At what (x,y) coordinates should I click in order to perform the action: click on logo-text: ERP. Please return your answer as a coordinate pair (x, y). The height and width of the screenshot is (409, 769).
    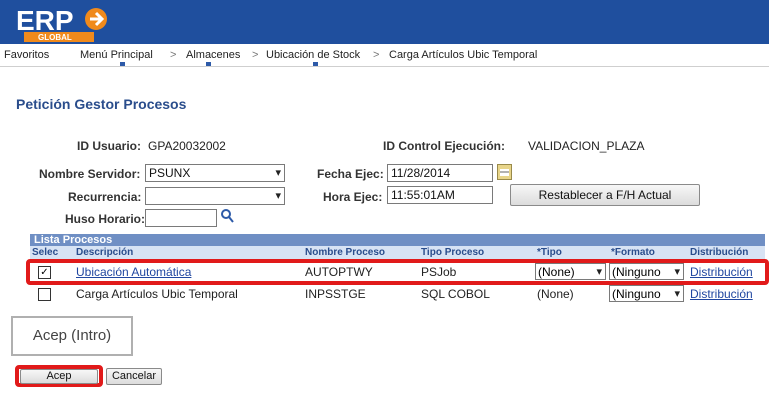
    Looking at the image, I should click on (45, 20).